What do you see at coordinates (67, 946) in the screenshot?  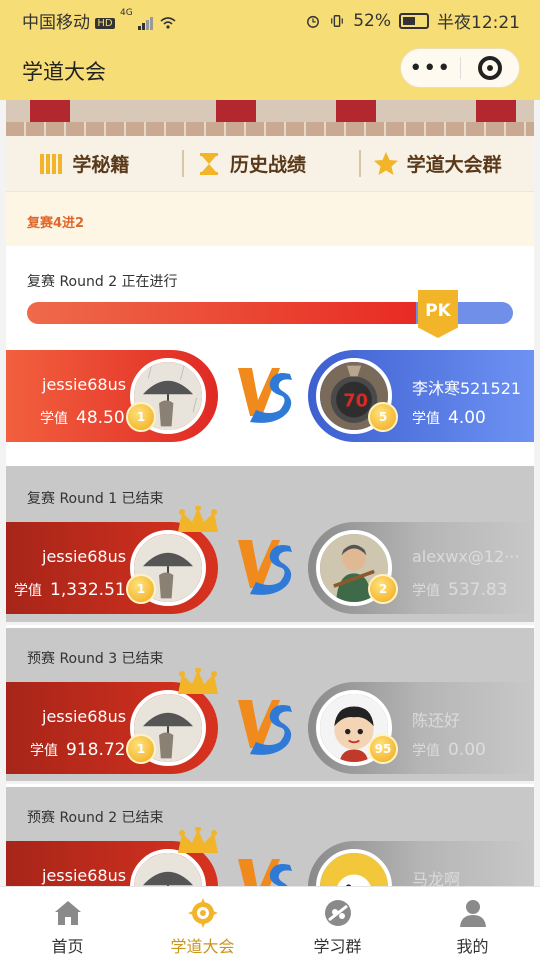 I see `nav-label: 首页` at bounding box center [67, 946].